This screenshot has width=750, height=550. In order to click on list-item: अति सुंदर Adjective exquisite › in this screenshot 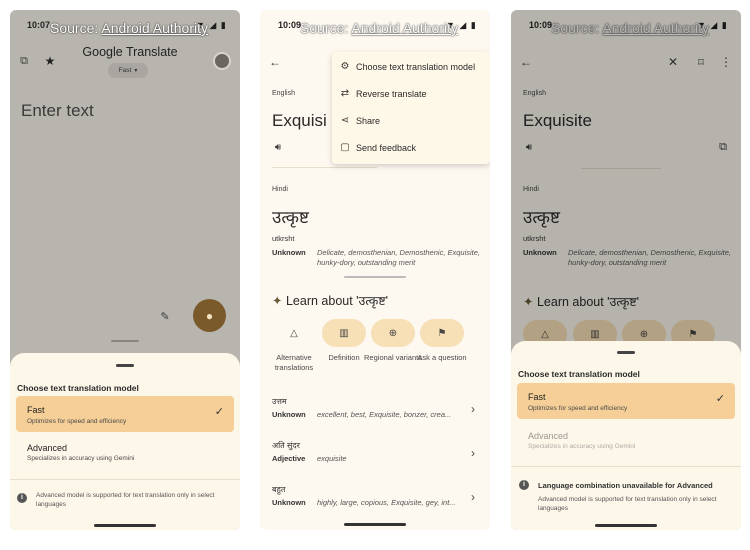, I will do `click(375, 459)`.